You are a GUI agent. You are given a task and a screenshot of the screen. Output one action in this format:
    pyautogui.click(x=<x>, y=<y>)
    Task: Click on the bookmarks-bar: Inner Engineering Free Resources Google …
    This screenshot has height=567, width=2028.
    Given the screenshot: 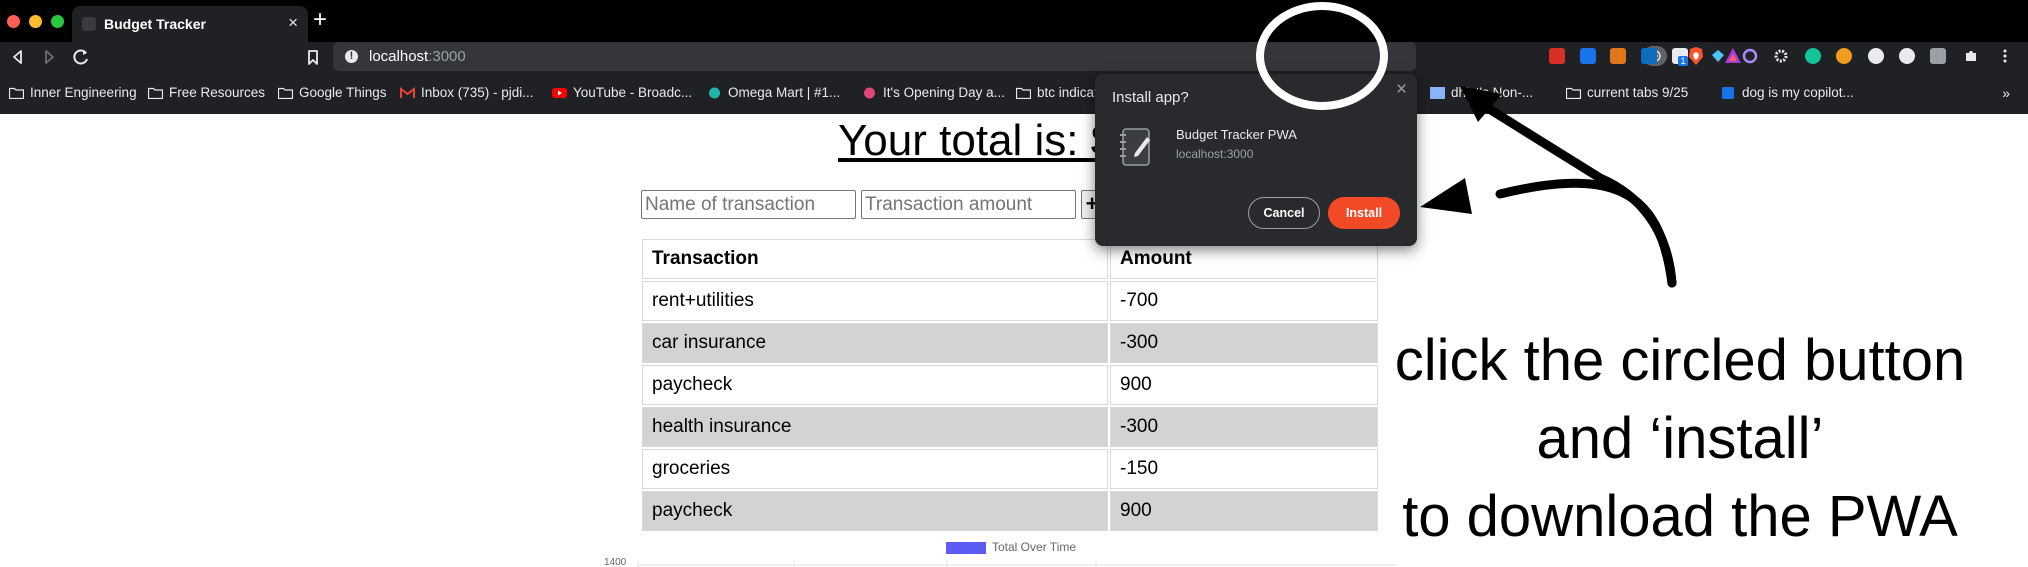 What is the action you would take?
    pyautogui.click(x=1014, y=95)
    